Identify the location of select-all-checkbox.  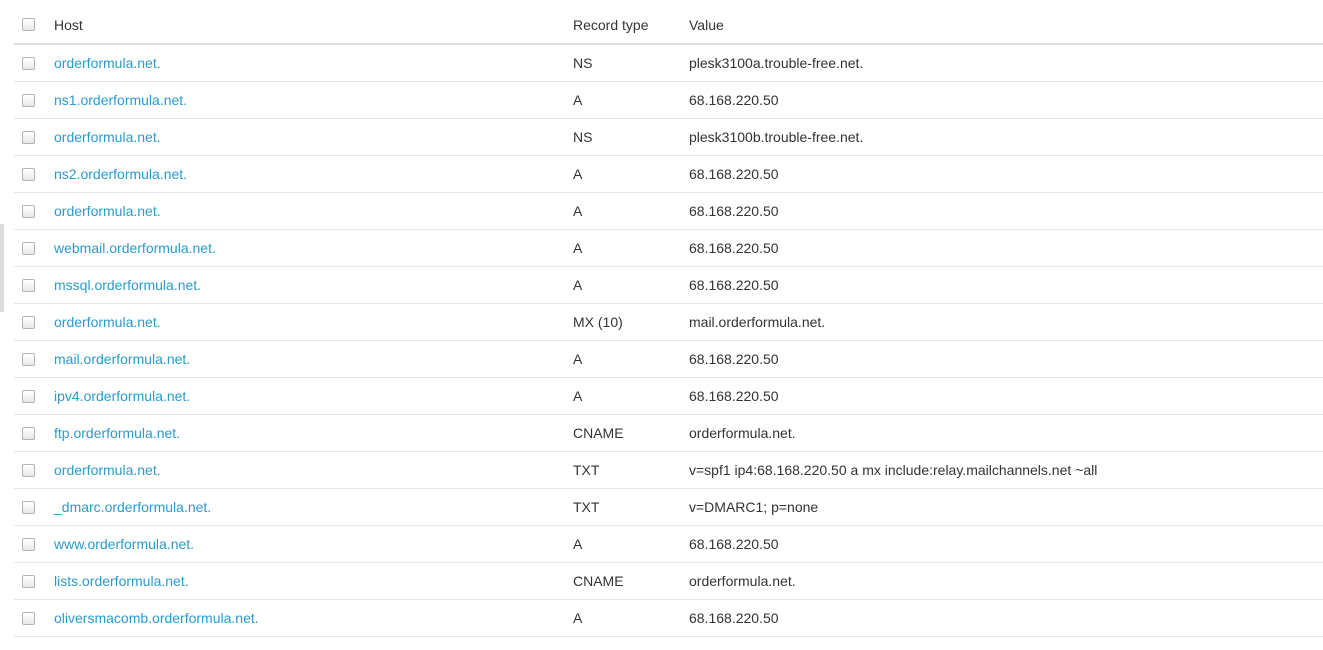
(28, 24).